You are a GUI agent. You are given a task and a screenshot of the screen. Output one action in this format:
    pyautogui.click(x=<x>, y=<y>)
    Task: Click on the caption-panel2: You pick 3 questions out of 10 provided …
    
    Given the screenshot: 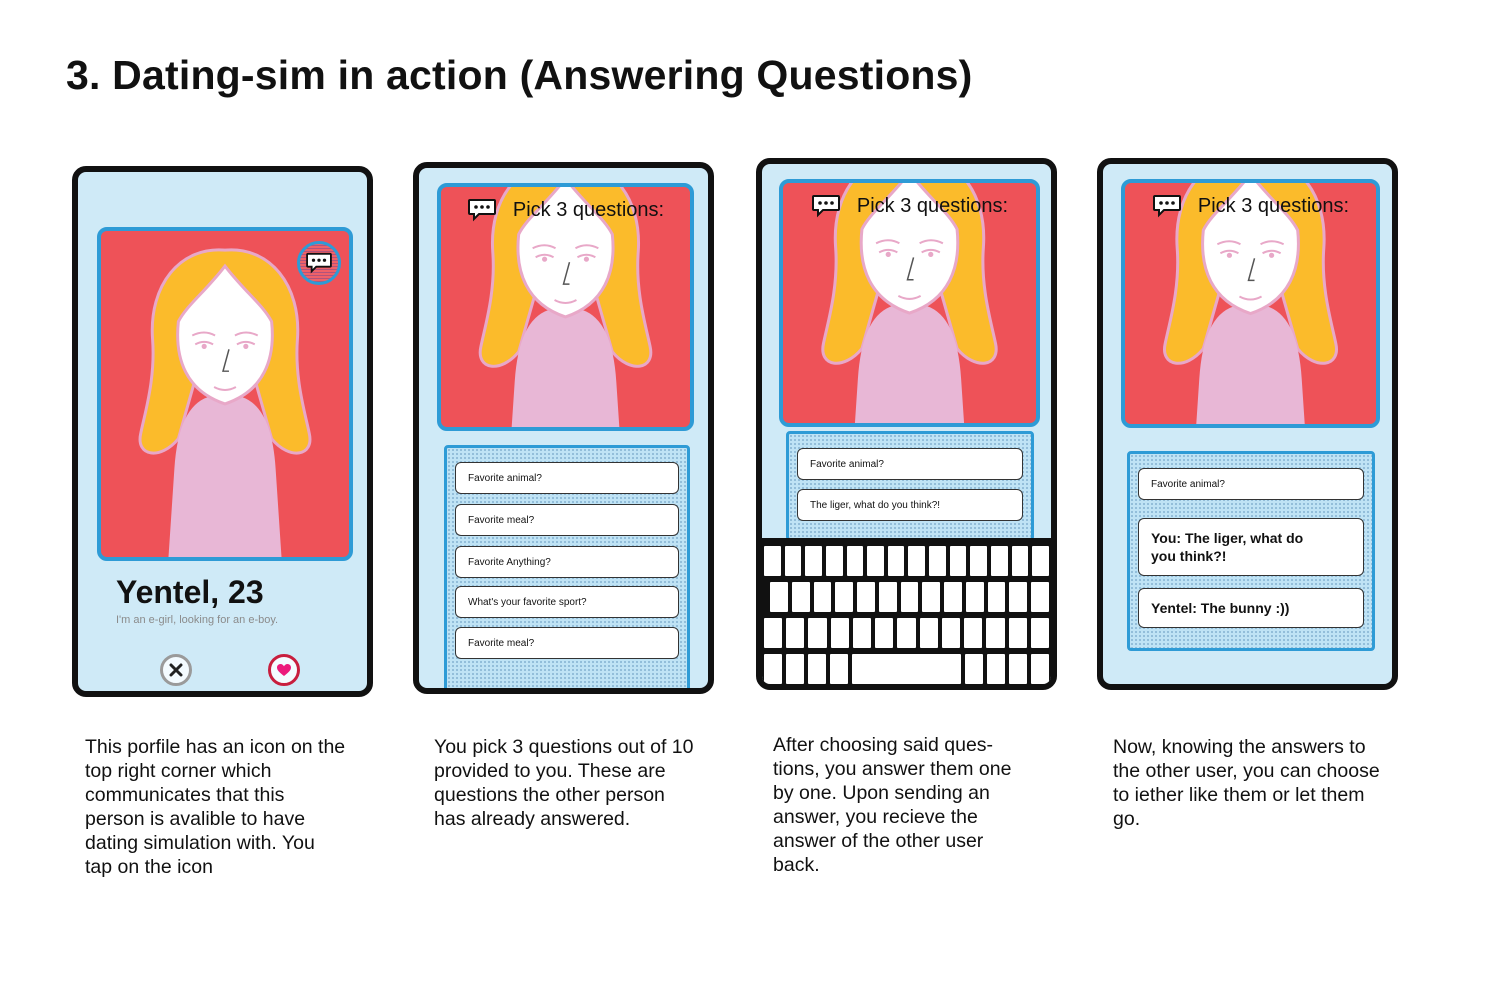 What is the action you would take?
    pyautogui.click(x=564, y=783)
    